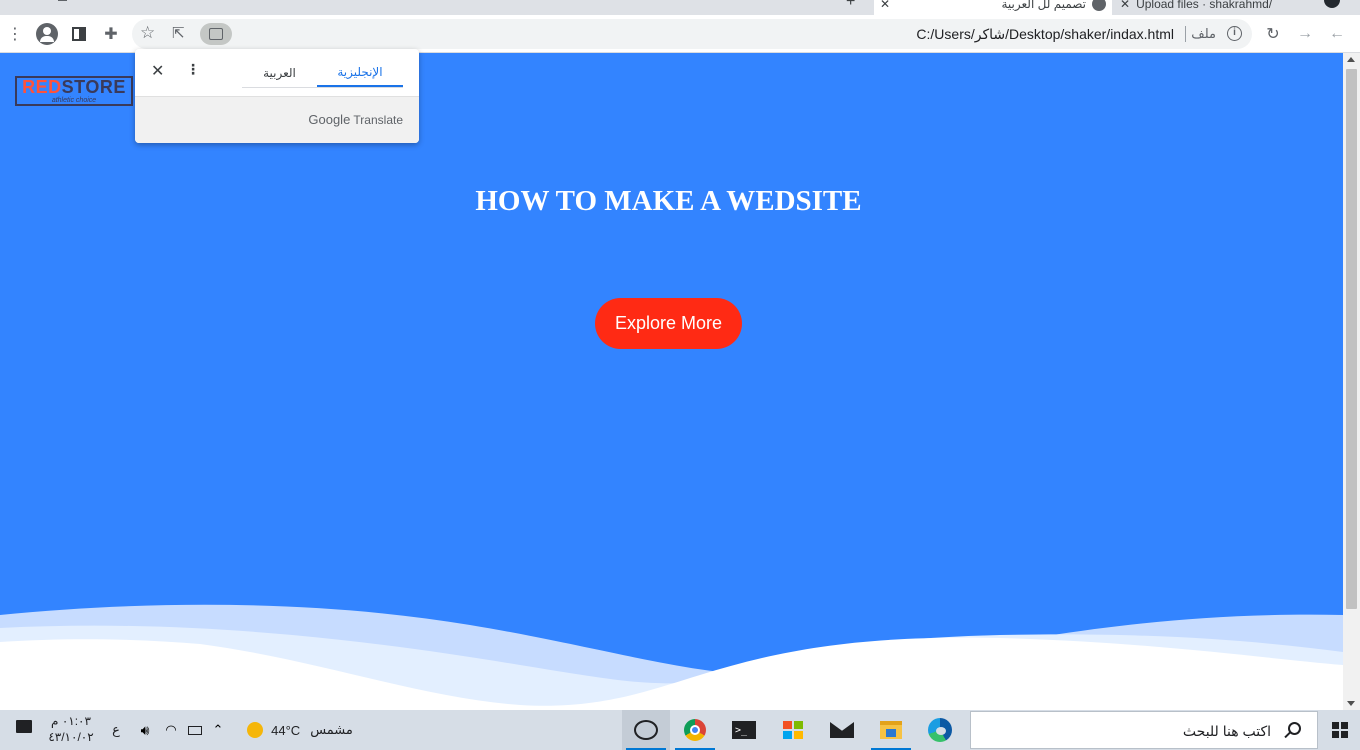 The width and height of the screenshot is (1360, 750). I want to click on menu-icon: ⋮, so click(15, 34).